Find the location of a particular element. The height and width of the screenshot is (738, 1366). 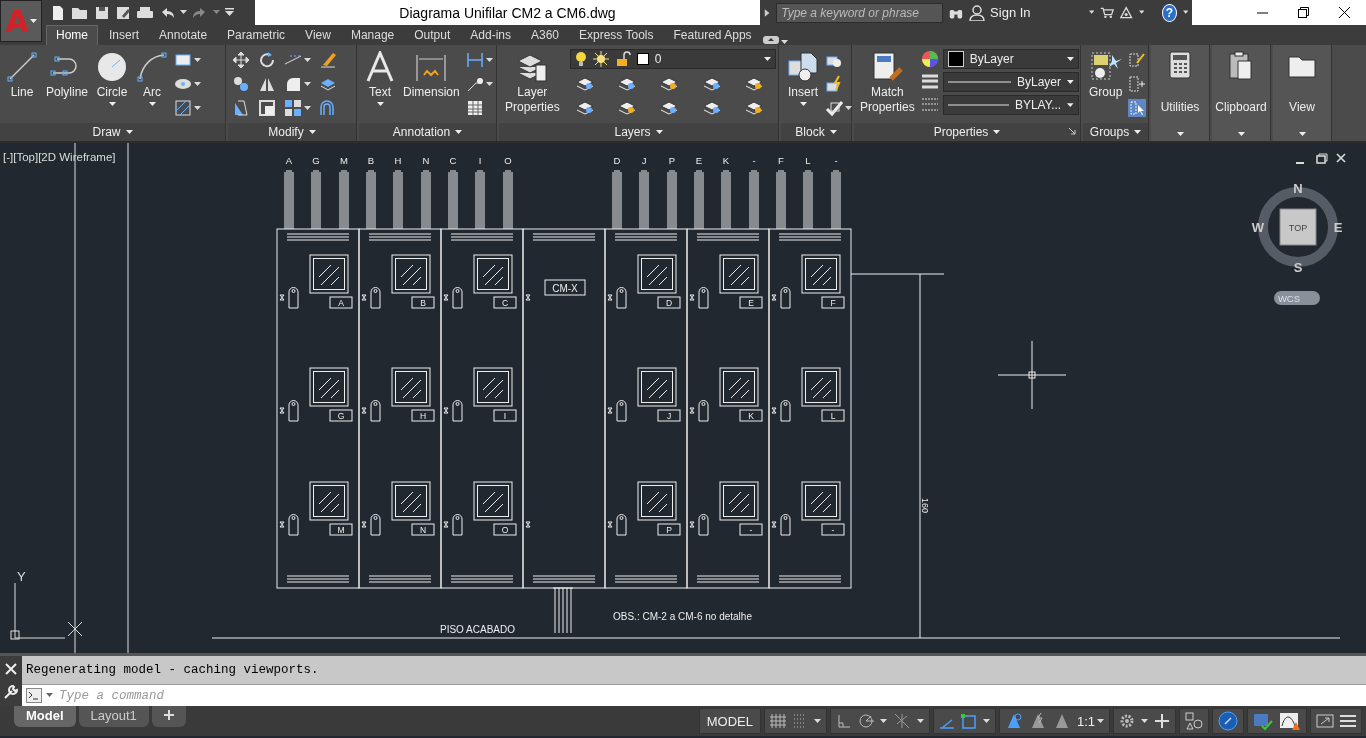

table-icon is located at coordinates (474, 108).